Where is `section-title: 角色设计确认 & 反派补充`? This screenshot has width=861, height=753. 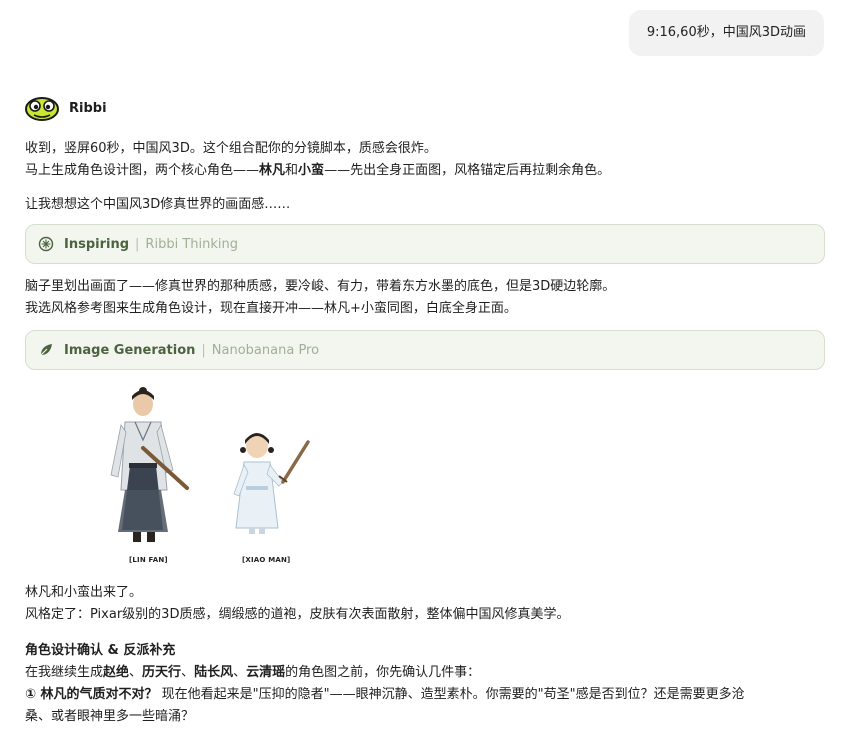
section-title: 角色设计确认 & 反派补充 is located at coordinates (100, 650).